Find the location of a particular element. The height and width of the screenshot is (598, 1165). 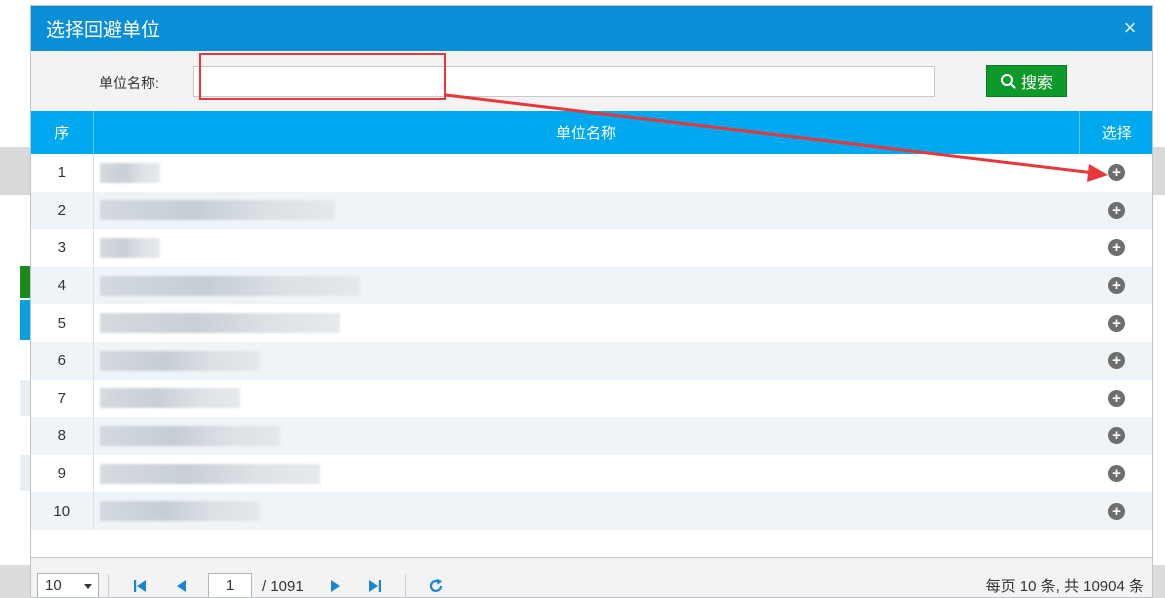

row-index: 6 is located at coordinates (62, 360).